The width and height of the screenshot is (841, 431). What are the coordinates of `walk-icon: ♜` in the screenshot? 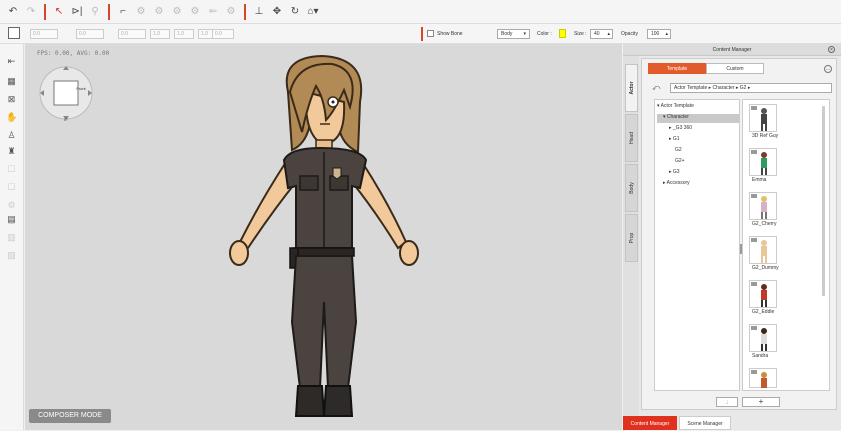 It's located at (11, 151).